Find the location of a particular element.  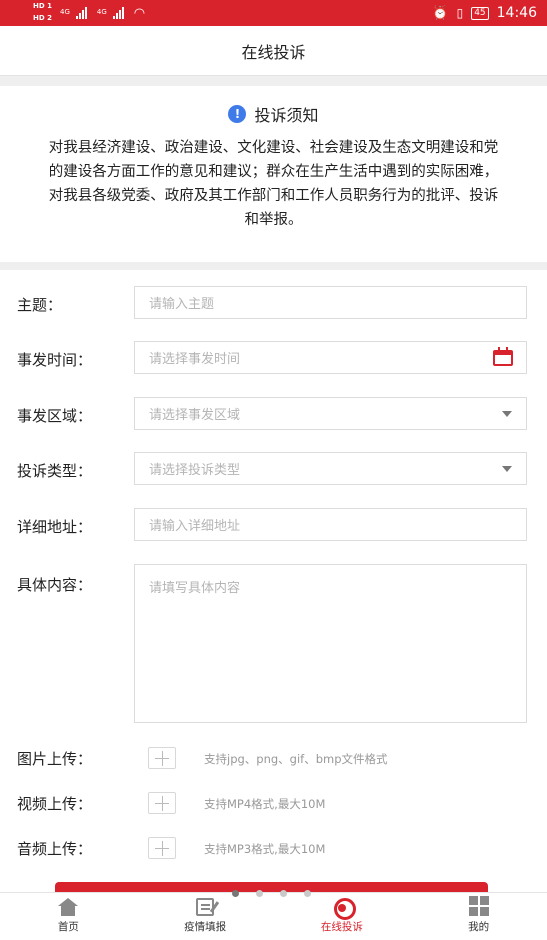

content-textarea: 请填写具体内容 is located at coordinates (330, 643).